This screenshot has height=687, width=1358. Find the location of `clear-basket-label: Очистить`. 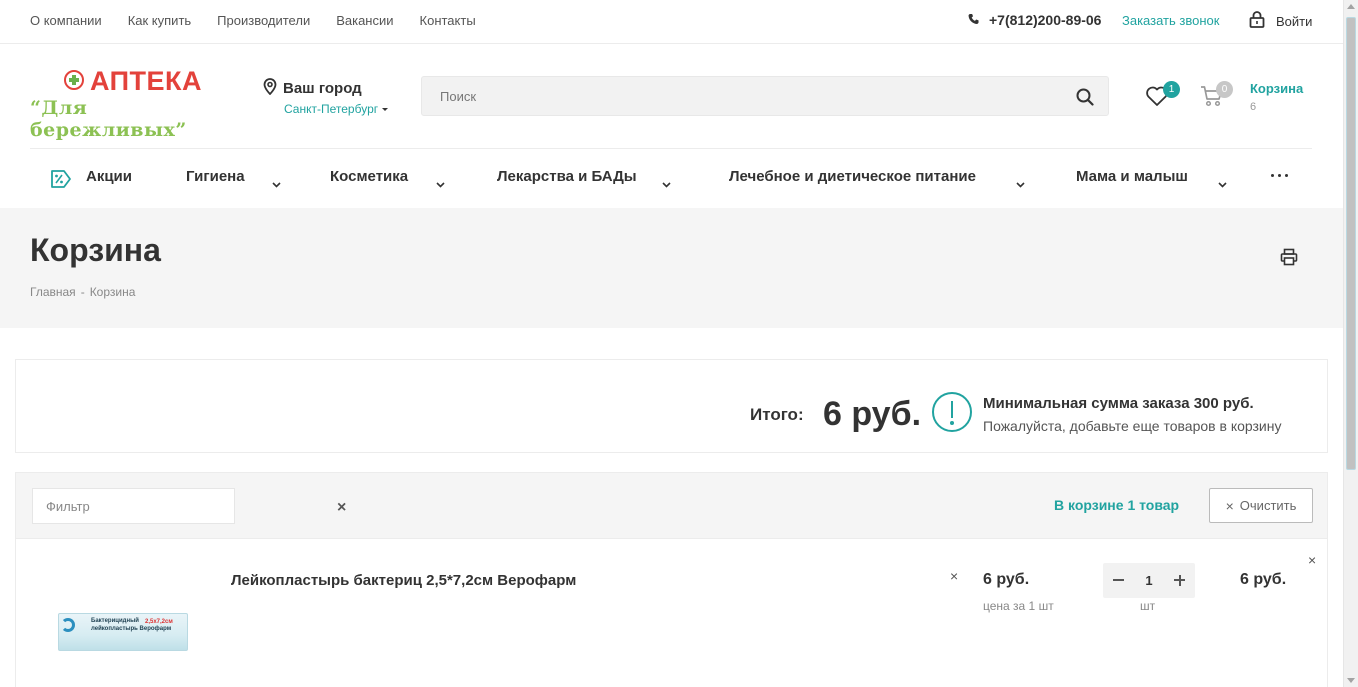

clear-basket-label: Очистить is located at coordinates (1268, 505).